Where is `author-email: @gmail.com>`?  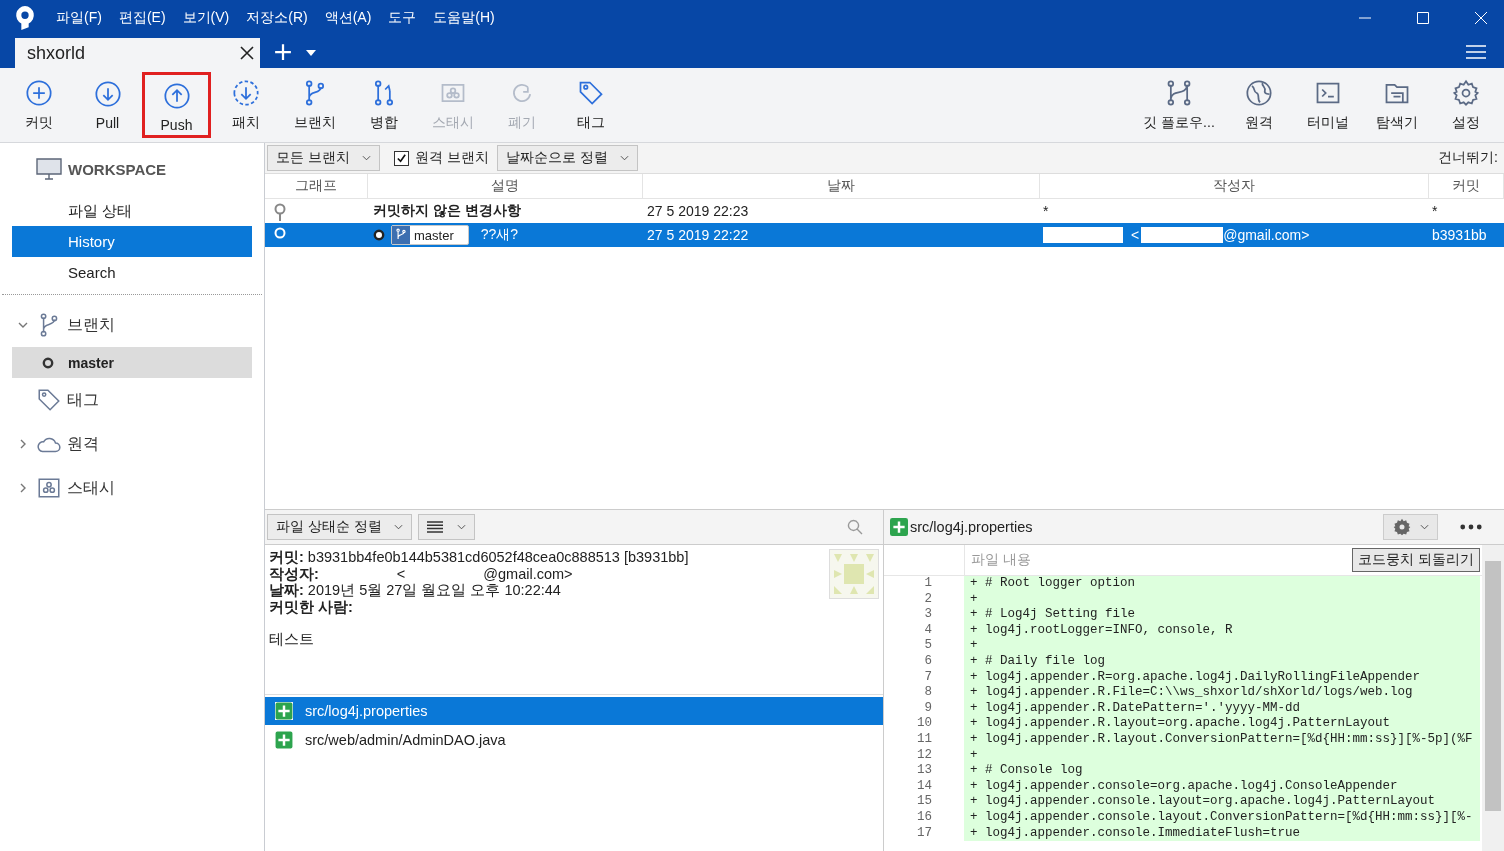
author-email: @gmail.com> is located at coordinates (1266, 235).